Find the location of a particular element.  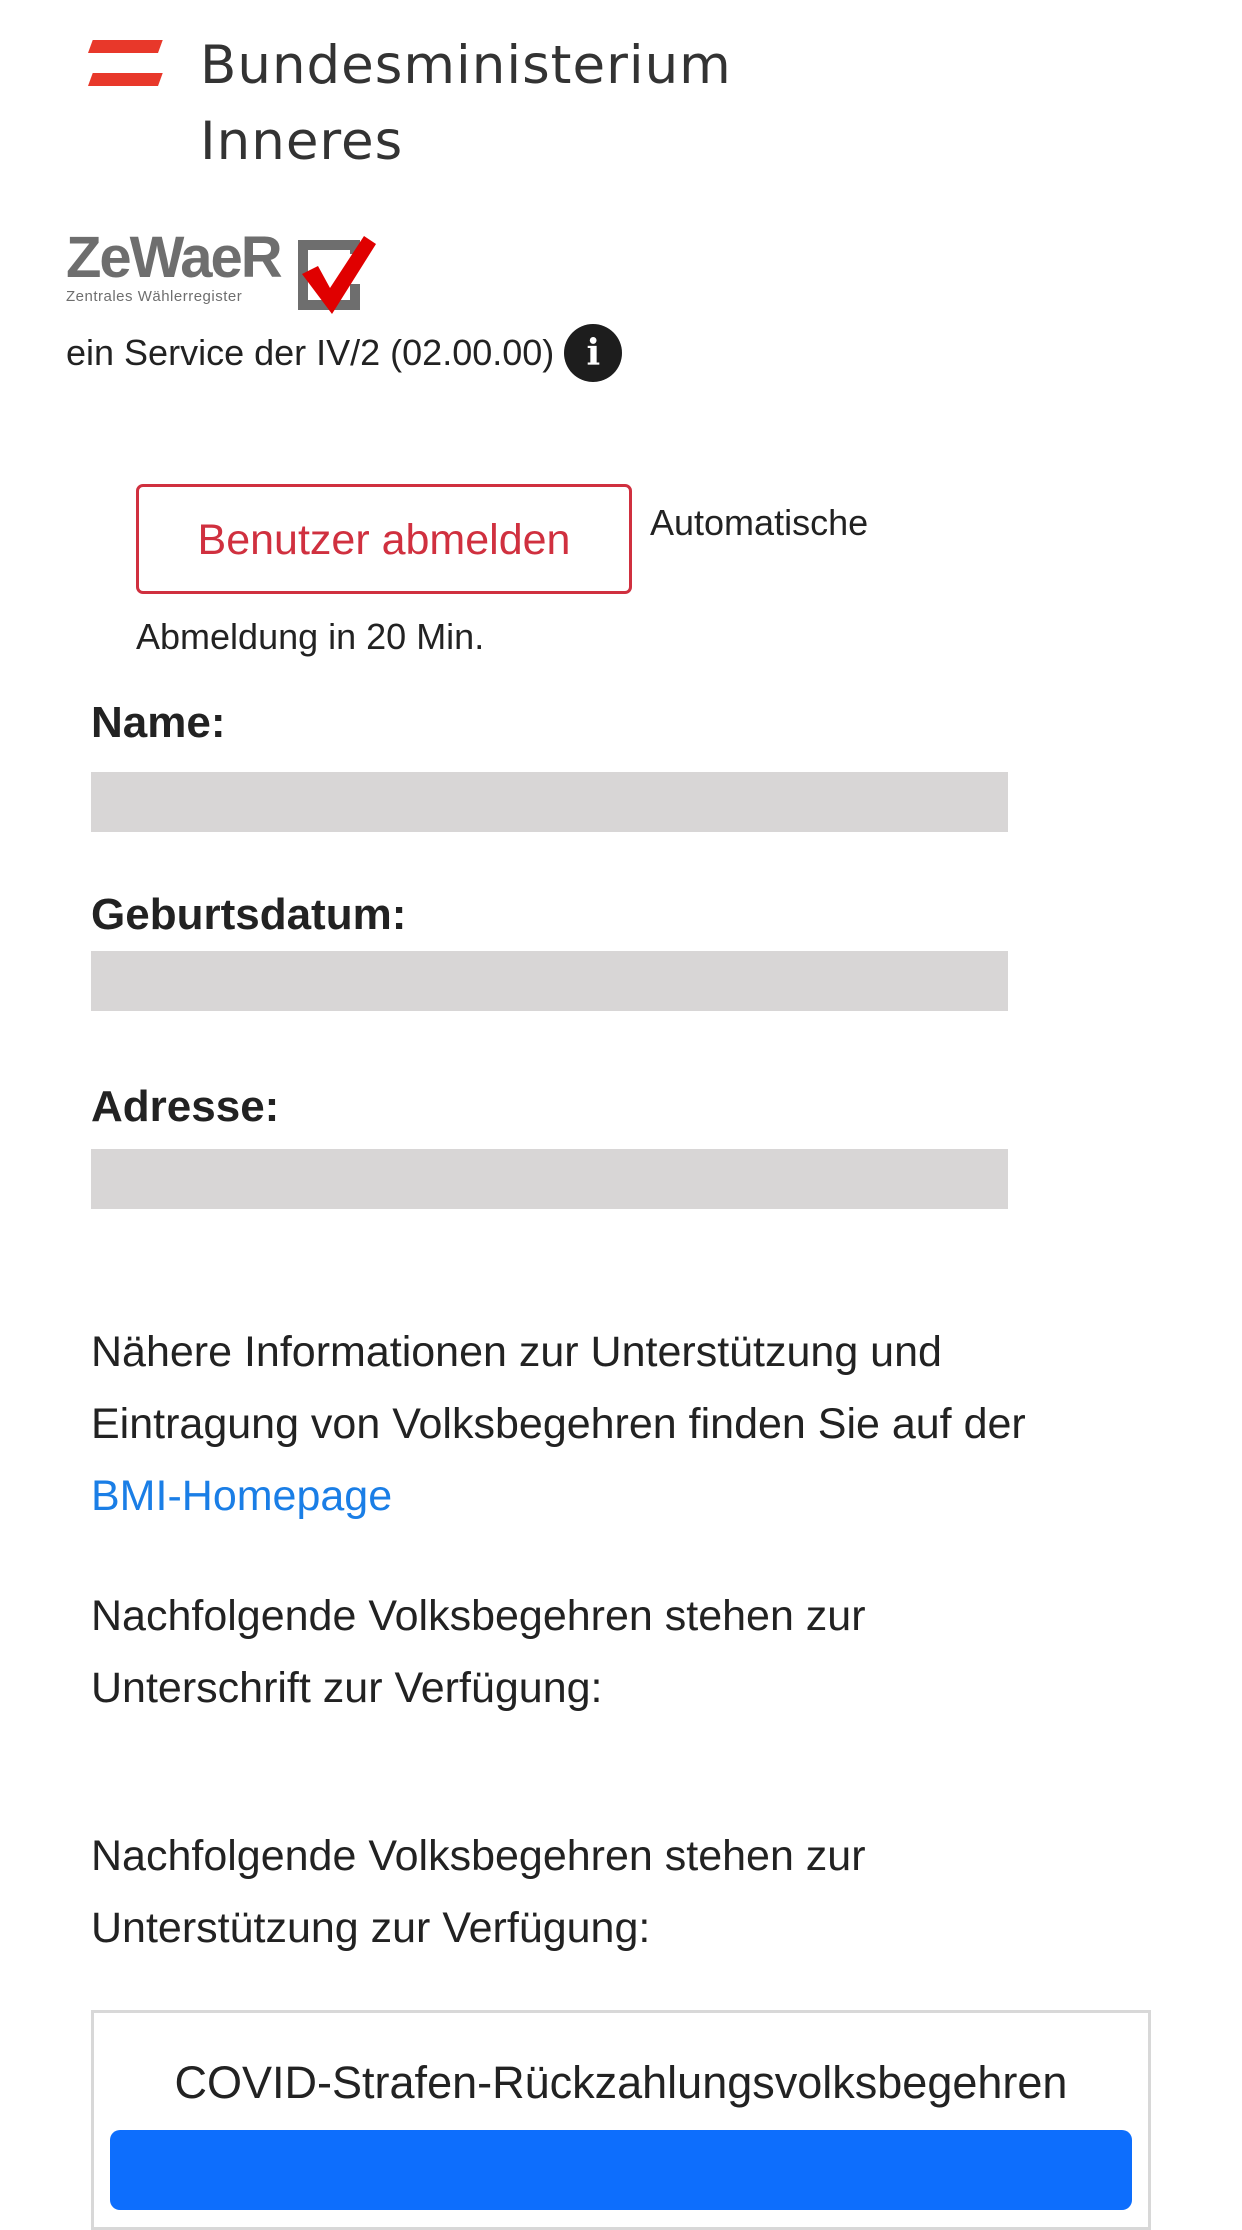

zewaer-logo: ZeWaeR Zentrales Wählerregister is located at coordinates (221, 272).